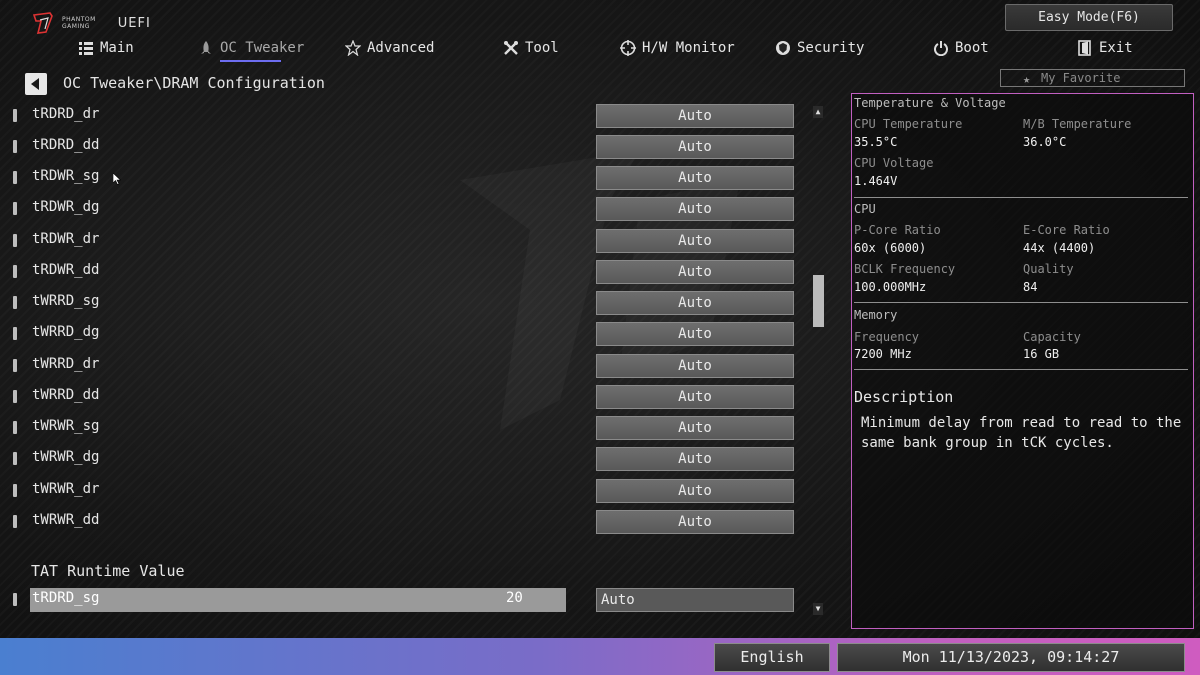  I want to click on active-tab-underline, so click(250, 61).